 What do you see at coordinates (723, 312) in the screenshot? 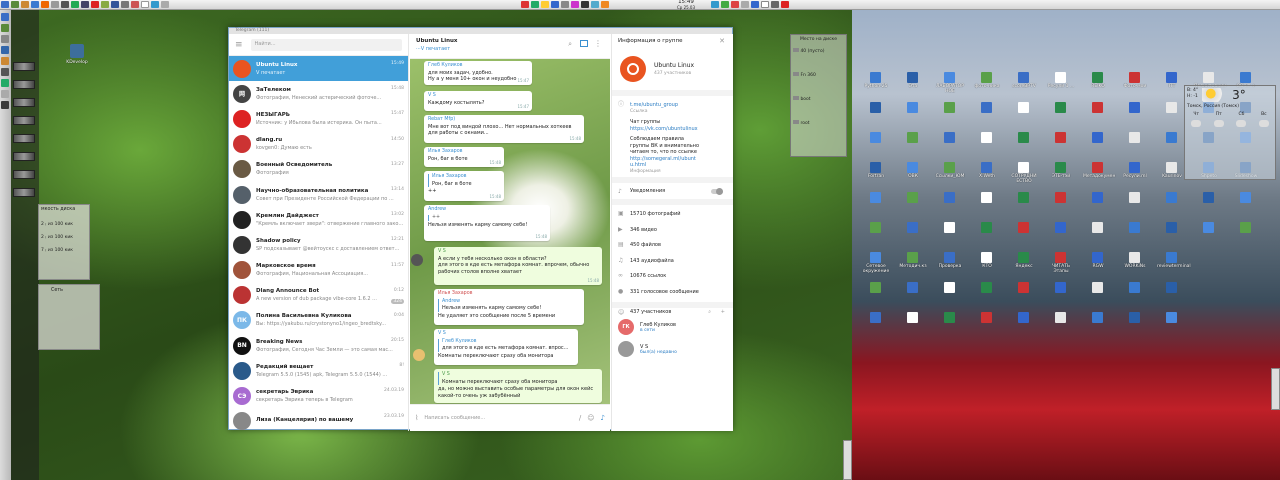
I see `add-member-icon: +` at bounding box center [723, 312].